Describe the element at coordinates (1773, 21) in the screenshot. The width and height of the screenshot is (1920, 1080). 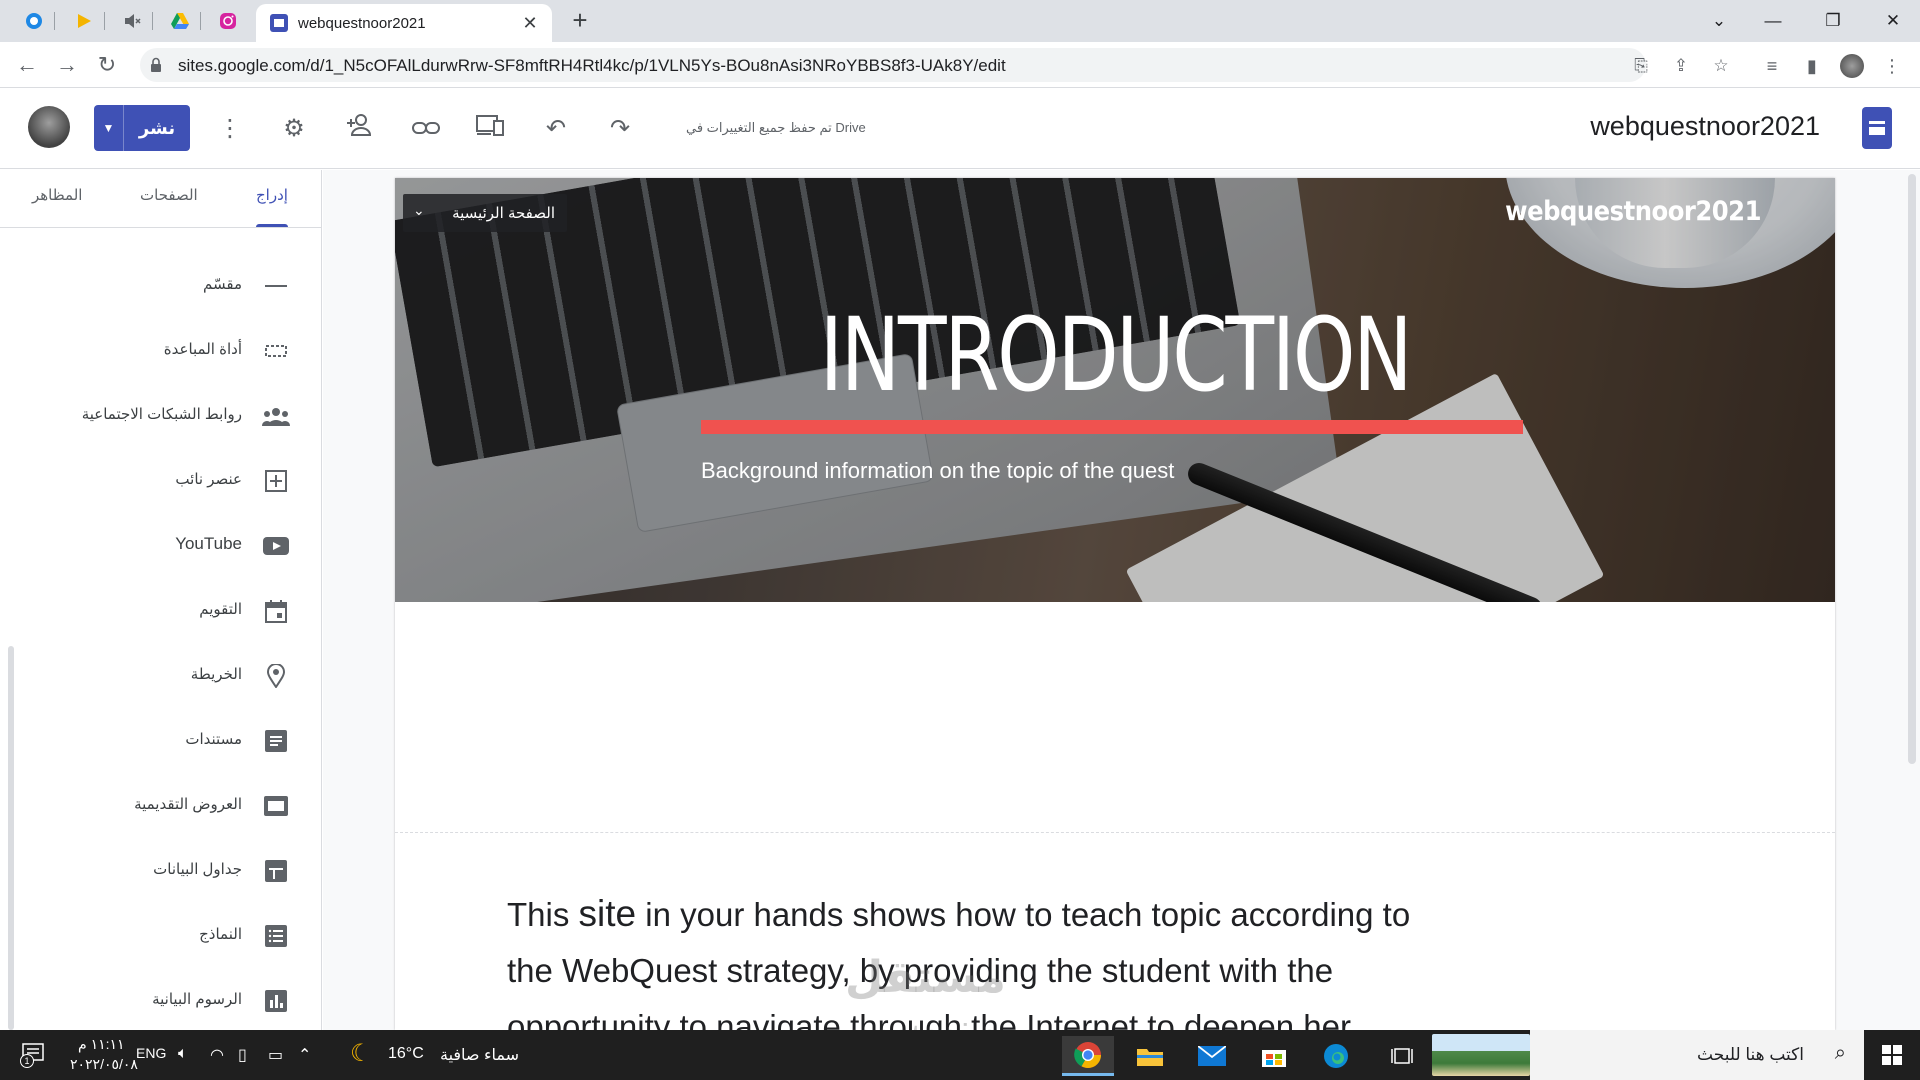
I see `minimize-button: —` at that location.